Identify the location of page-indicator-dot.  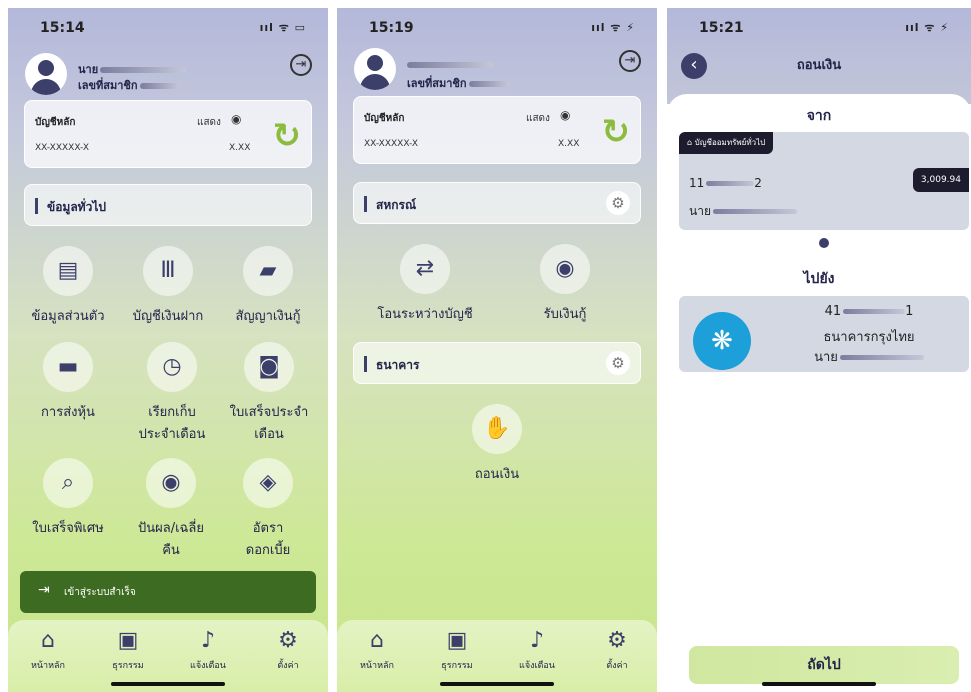
(824, 243).